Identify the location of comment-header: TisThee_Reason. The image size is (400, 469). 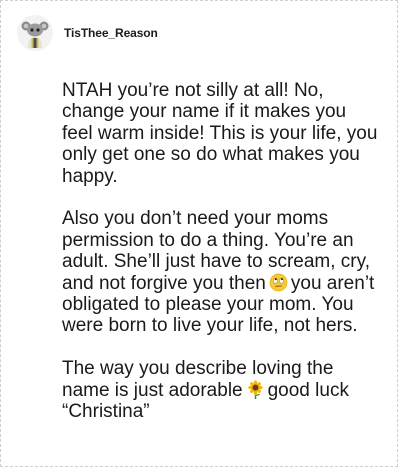
(87, 33).